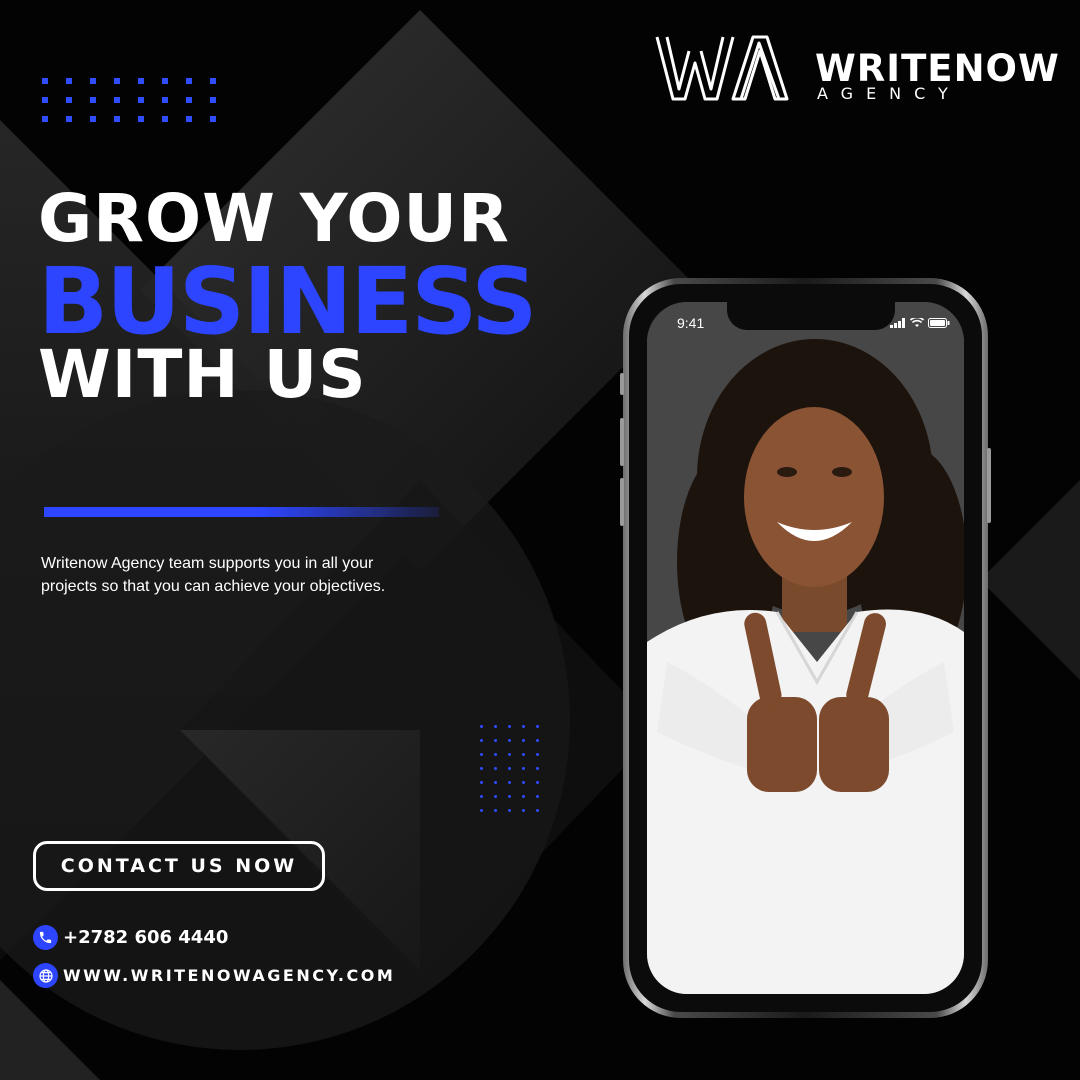 The image size is (1080, 1080). What do you see at coordinates (202, 374) in the screenshot?
I see `headline-line-3: WITH US` at bounding box center [202, 374].